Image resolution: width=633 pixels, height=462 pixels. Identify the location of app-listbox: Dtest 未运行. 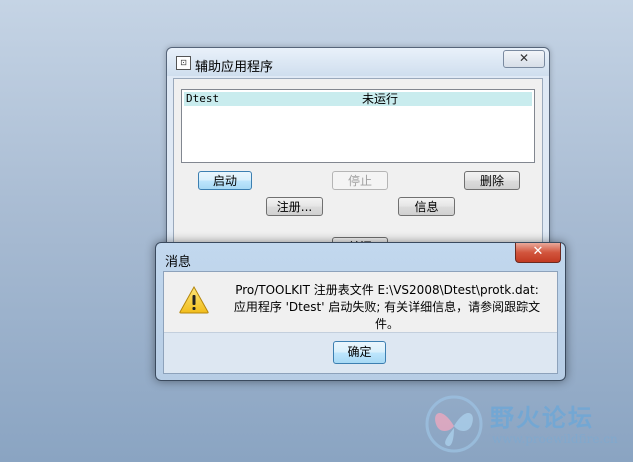
(358, 126).